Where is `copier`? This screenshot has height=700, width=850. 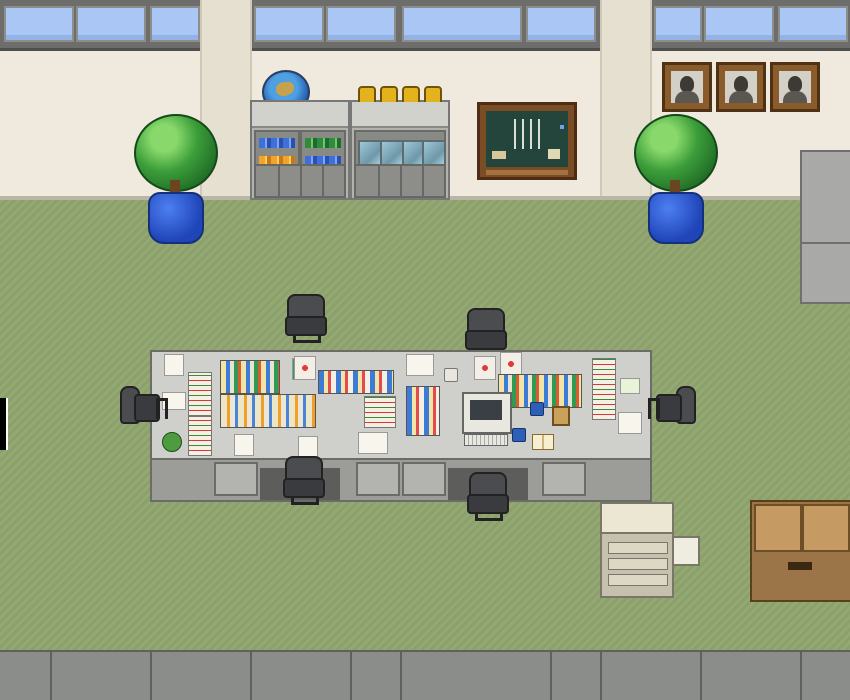
copier is located at coordinates (650, 550).